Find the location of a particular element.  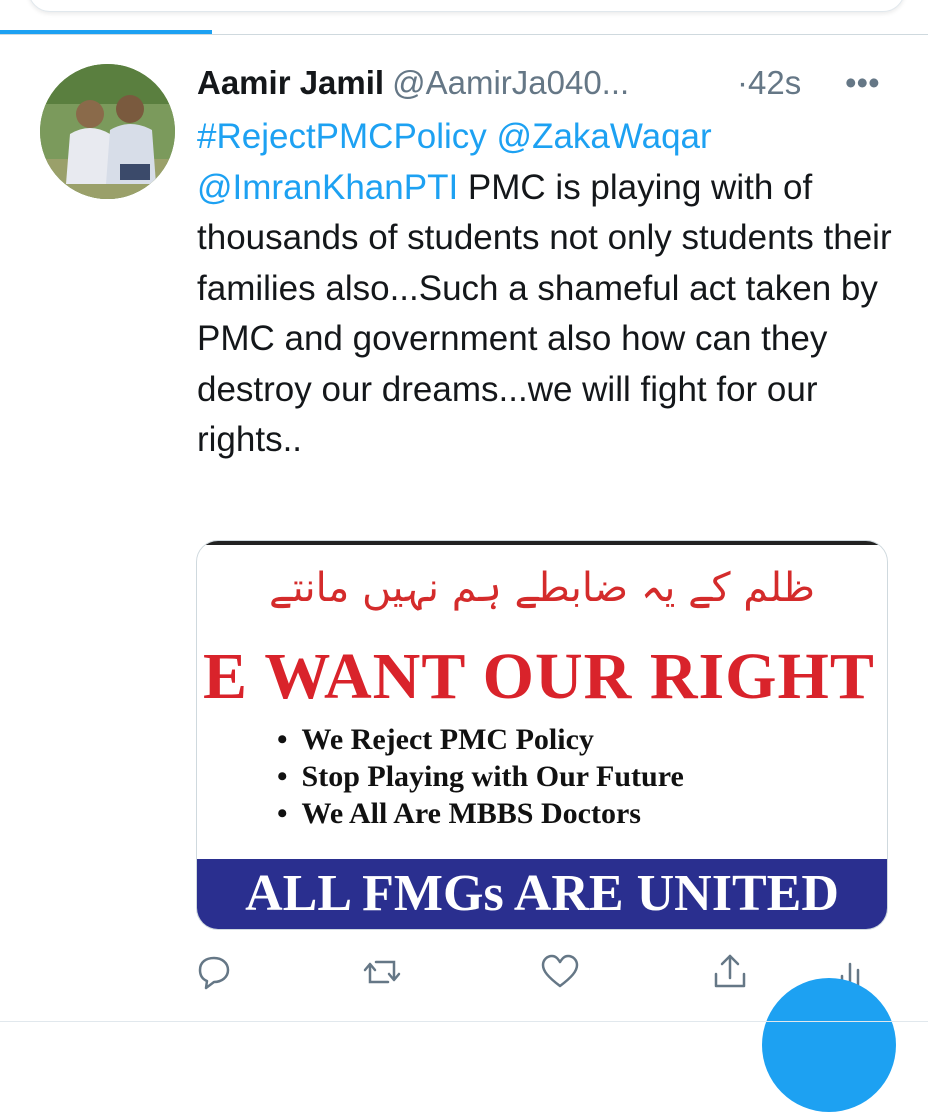

avatar-photo-icon is located at coordinates (107, 131).